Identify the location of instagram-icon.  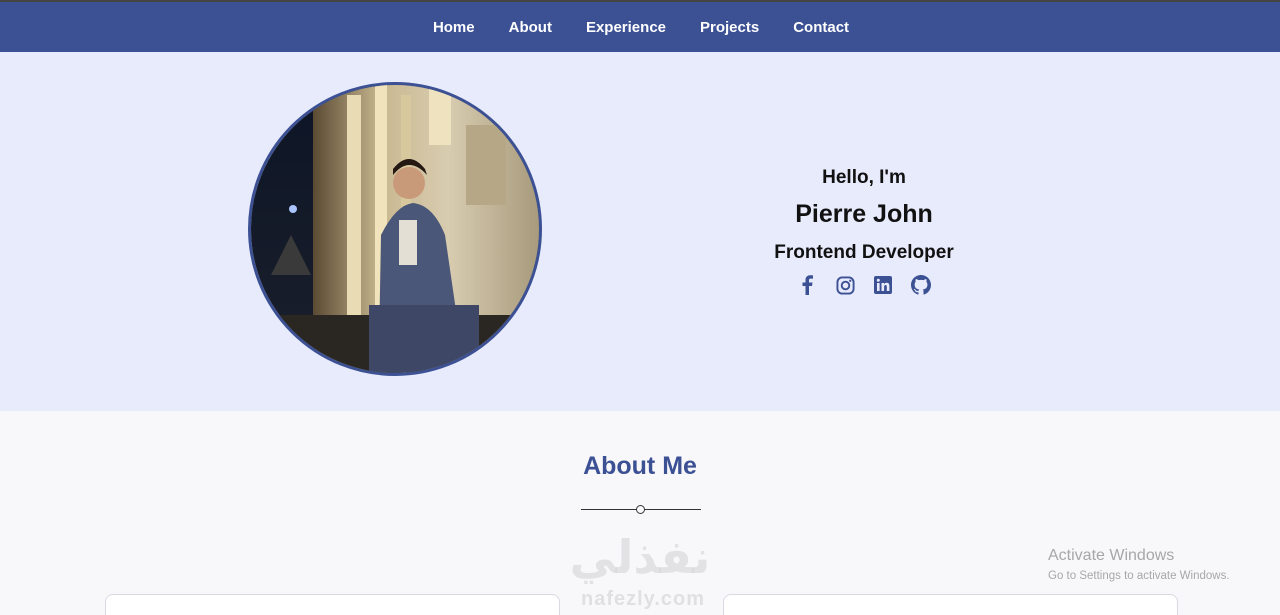
(845, 285).